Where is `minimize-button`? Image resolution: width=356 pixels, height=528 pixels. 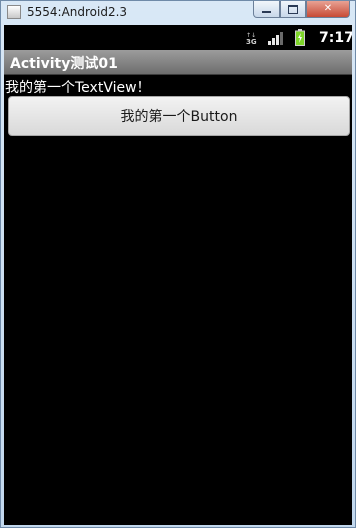 minimize-button is located at coordinates (266, 9).